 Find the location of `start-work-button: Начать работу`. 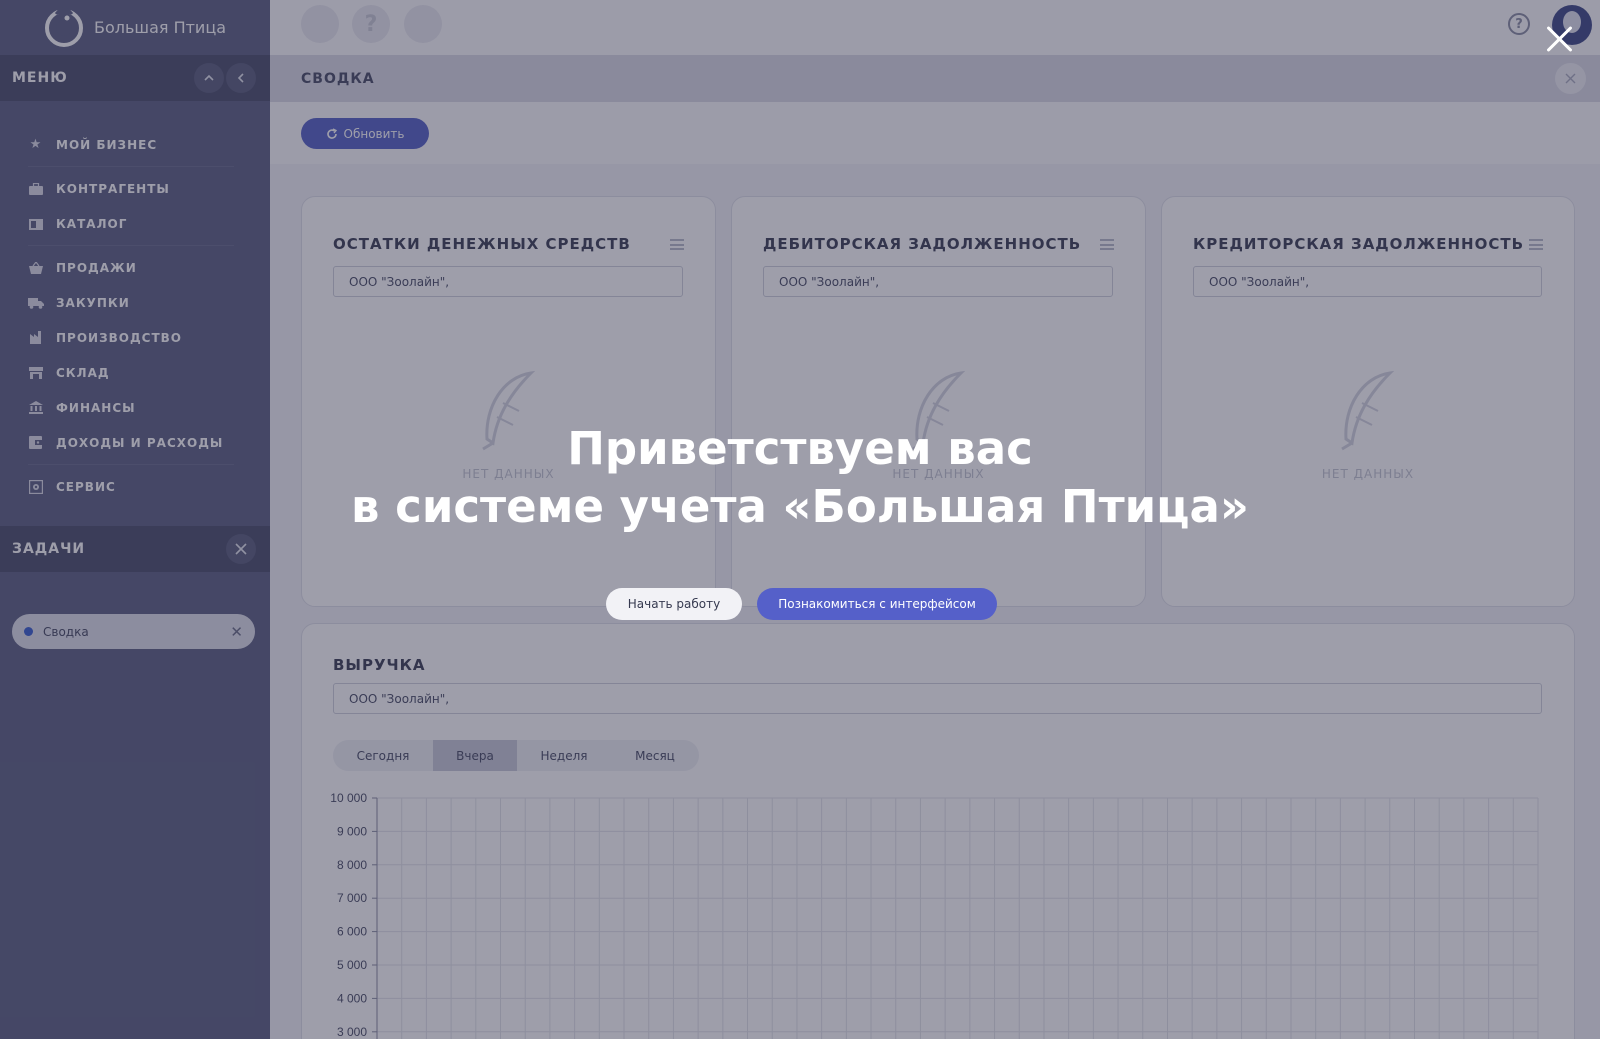

start-work-button: Начать работу is located at coordinates (674, 604).